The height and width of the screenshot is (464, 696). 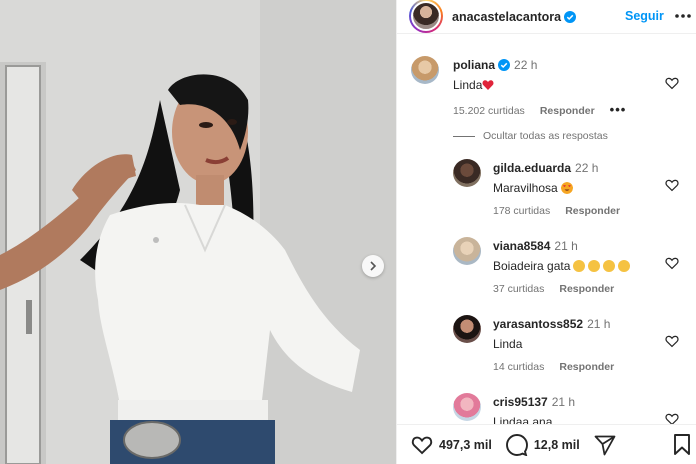 I want to click on comment-meta: 37 curtidas Responder, so click(x=583, y=289).